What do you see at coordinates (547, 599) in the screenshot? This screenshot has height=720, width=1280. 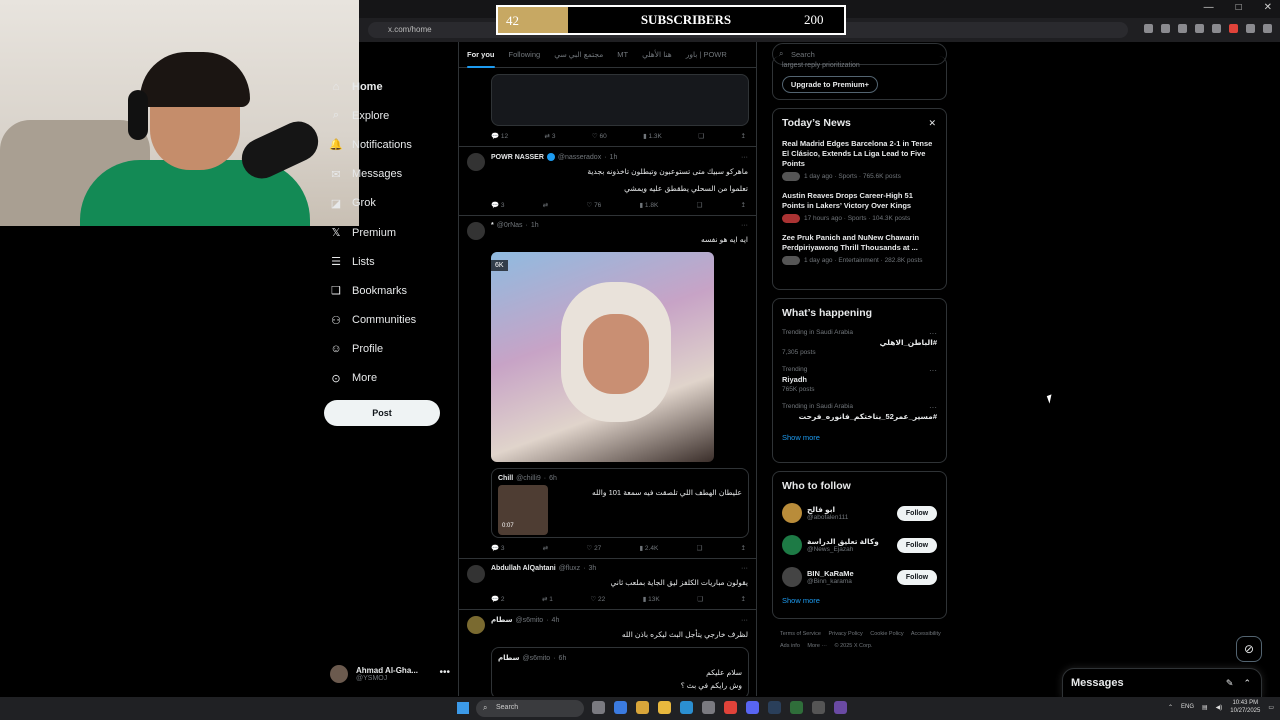 I see `retweet-button: ⇄ 1` at bounding box center [547, 599].